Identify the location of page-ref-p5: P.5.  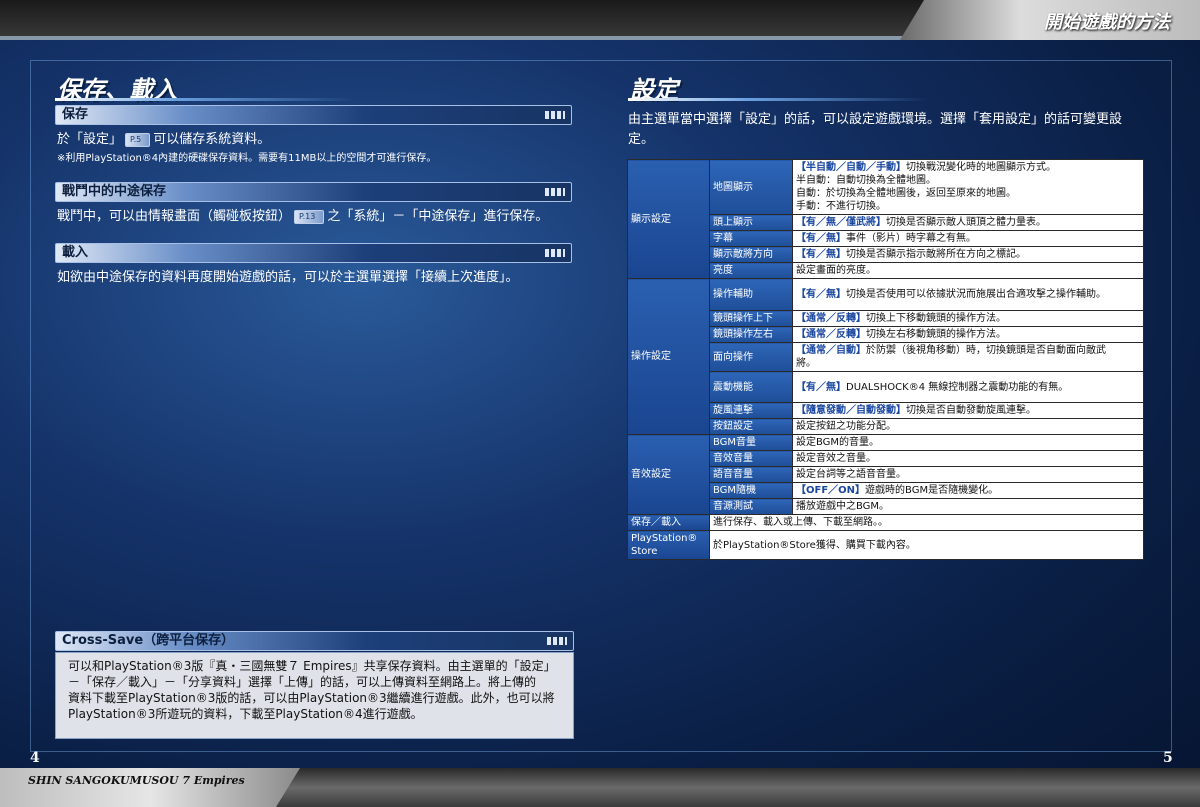
(138, 139).